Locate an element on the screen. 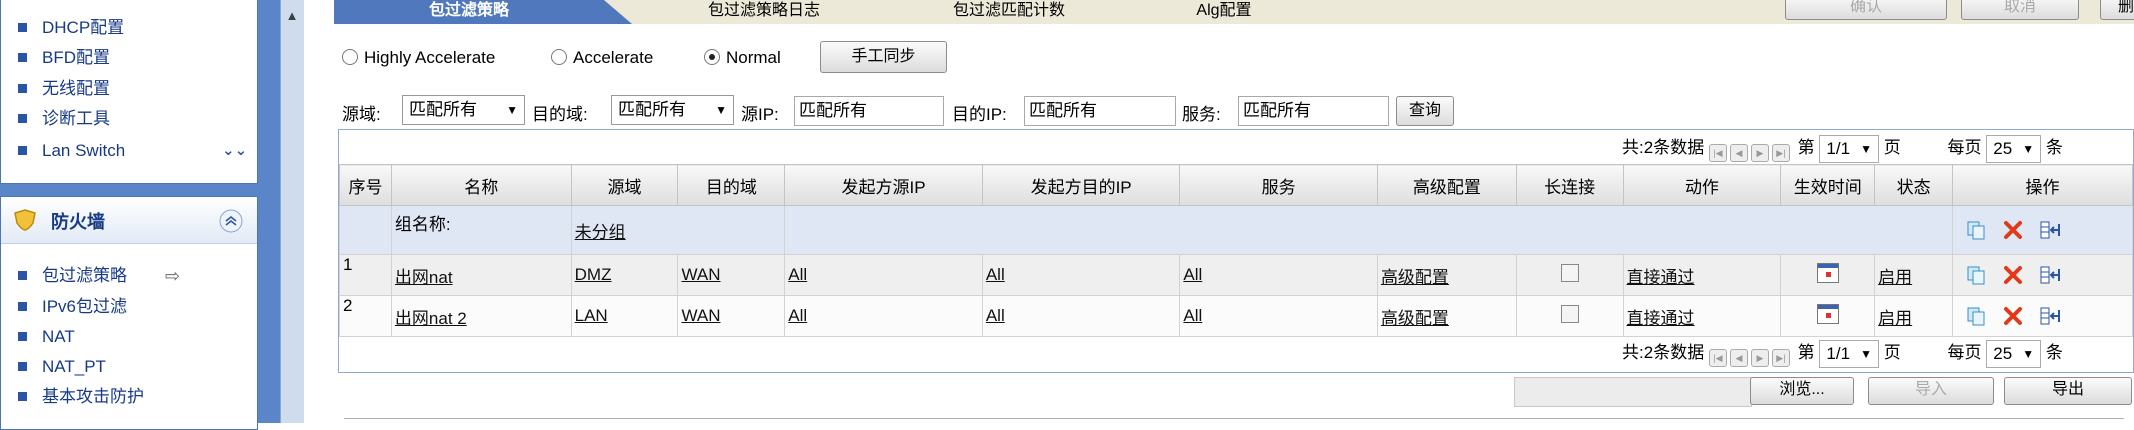  col-header: 序号 is located at coordinates (365, 185).